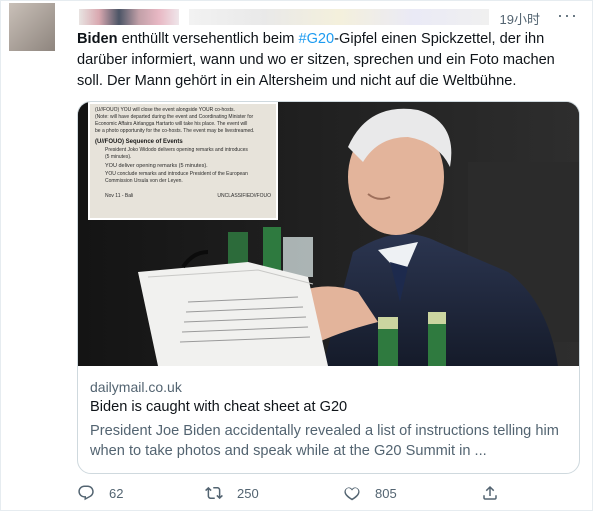 The height and width of the screenshot is (511, 593). I want to click on action-bar: 62 250 805, so click(327, 495).